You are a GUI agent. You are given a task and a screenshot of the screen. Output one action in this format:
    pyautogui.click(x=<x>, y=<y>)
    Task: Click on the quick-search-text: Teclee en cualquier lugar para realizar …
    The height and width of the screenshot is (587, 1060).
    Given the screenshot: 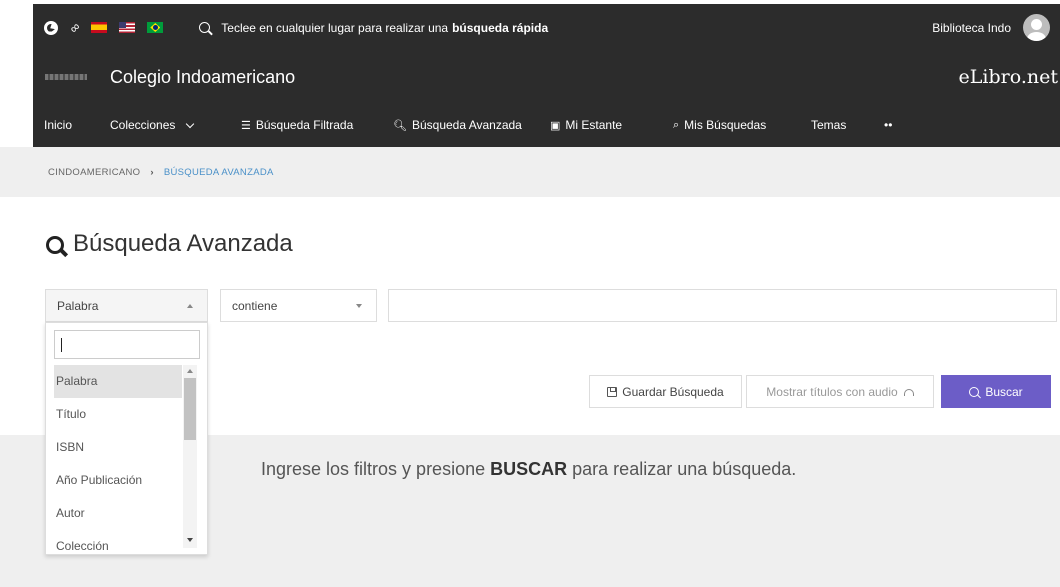 What is the action you would take?
    pyautogui.click(x=335, y=27)
    